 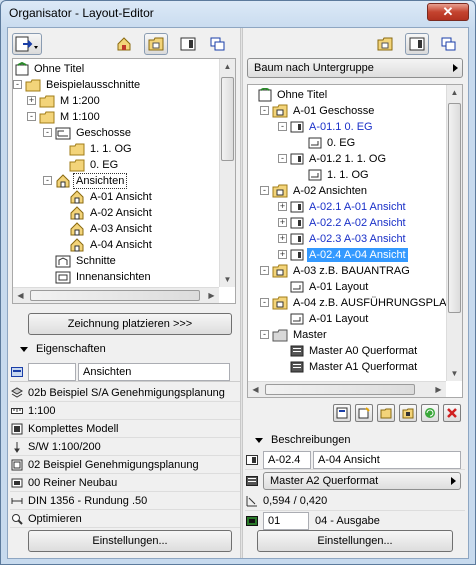 I want to click on new-layout-button, so click(x=364, y=413).